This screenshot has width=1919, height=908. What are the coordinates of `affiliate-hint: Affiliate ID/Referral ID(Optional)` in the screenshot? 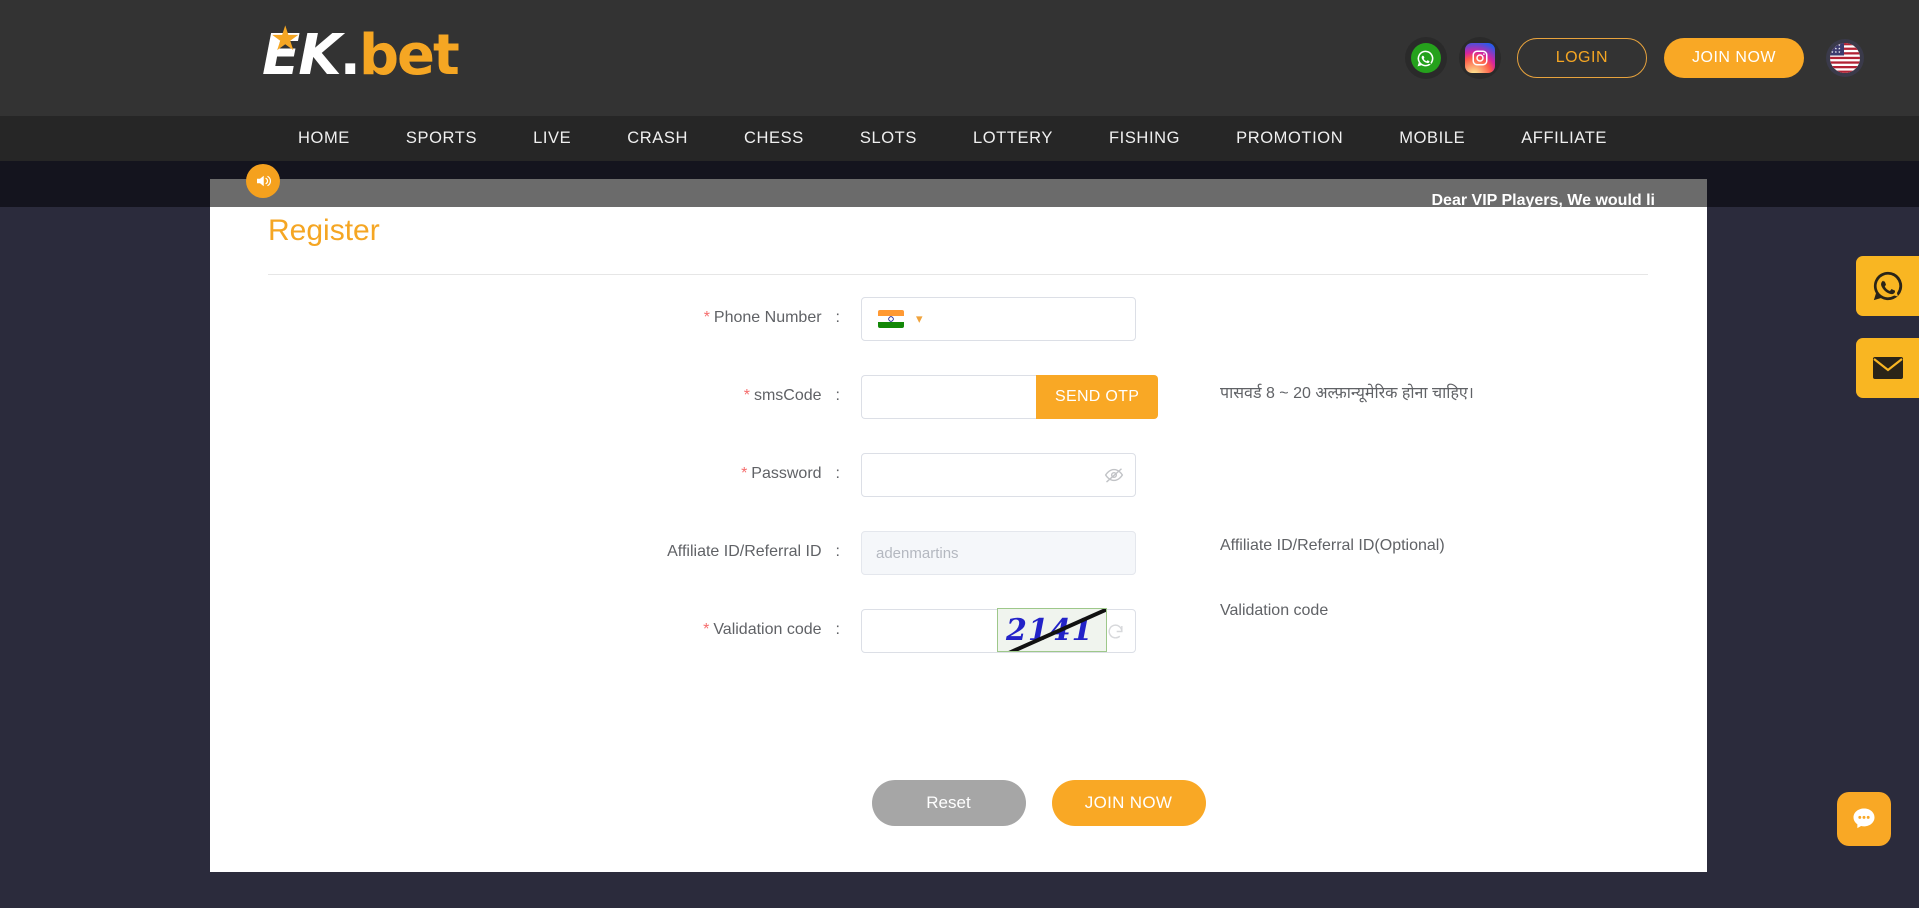 It's located at (1332, 545).